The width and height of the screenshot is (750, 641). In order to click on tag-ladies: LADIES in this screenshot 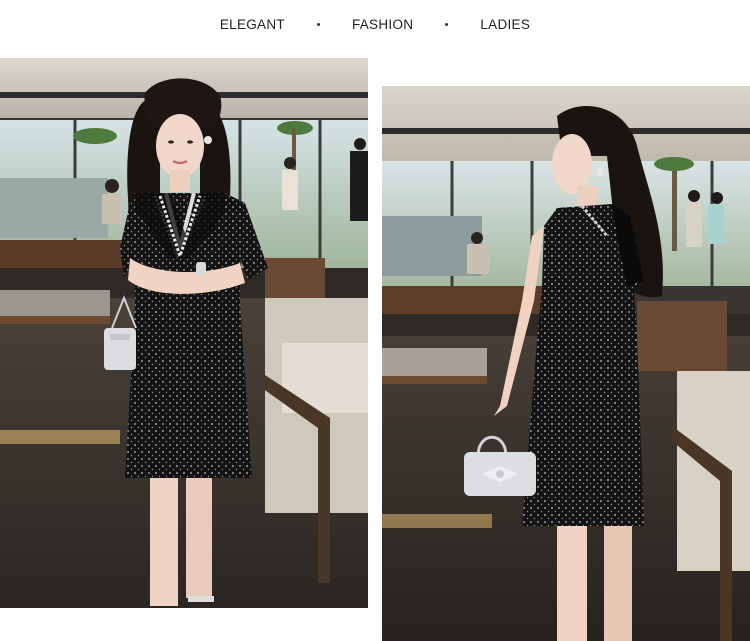, I will do `click(505, 24)`.